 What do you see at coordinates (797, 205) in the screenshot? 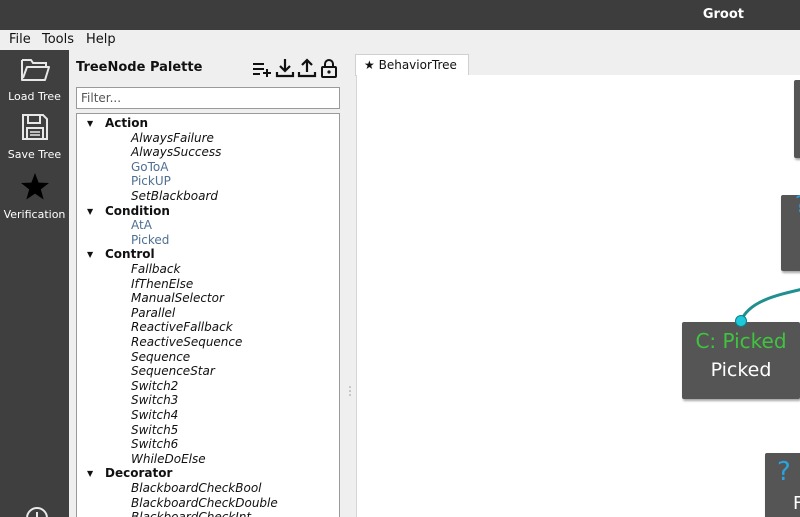
I see `node-mid-right-label: ?` at bounding box center [797, 205].